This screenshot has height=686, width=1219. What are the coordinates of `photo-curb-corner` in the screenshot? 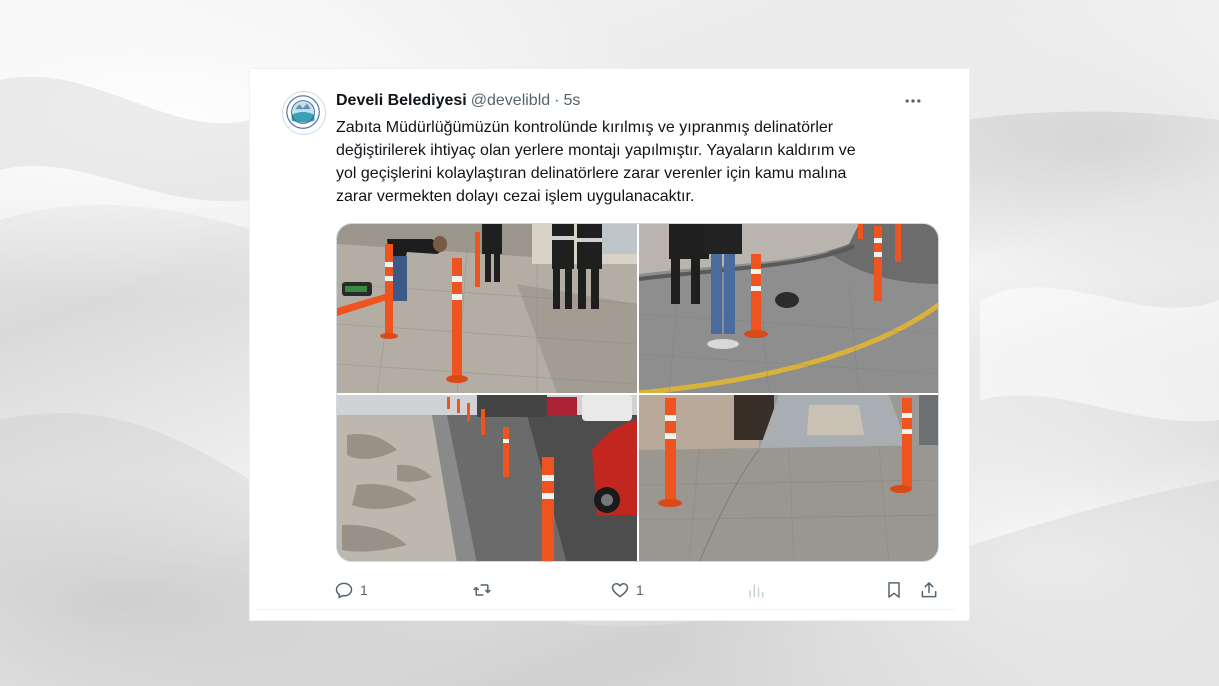 It's located at (788, 308).